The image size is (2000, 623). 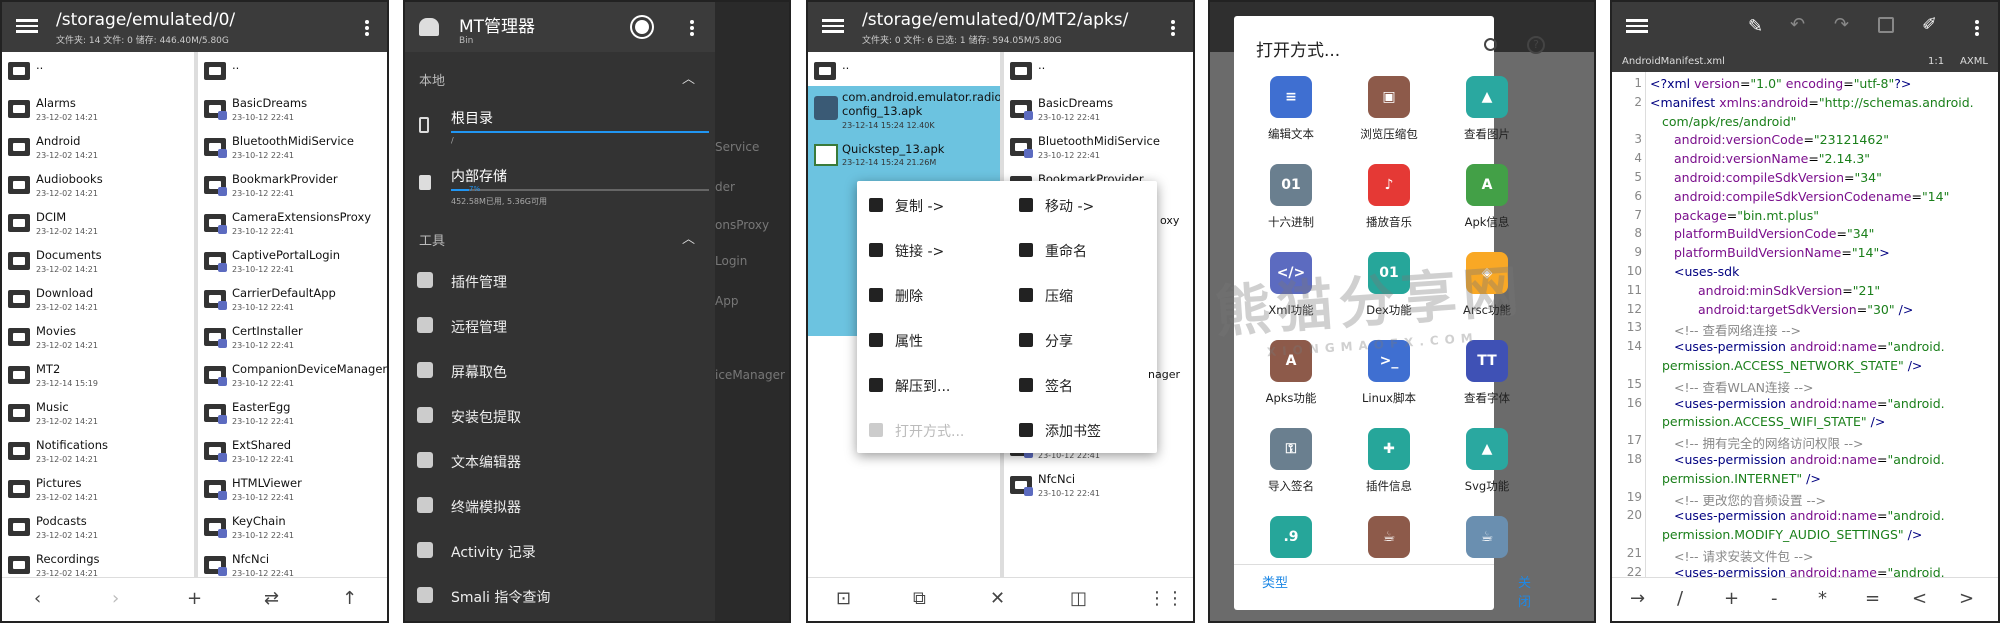 What do you see at coordinates (1082, 385) in the screenshot?
I see `menu-item: 签名` at bounding box center [1082, 385].